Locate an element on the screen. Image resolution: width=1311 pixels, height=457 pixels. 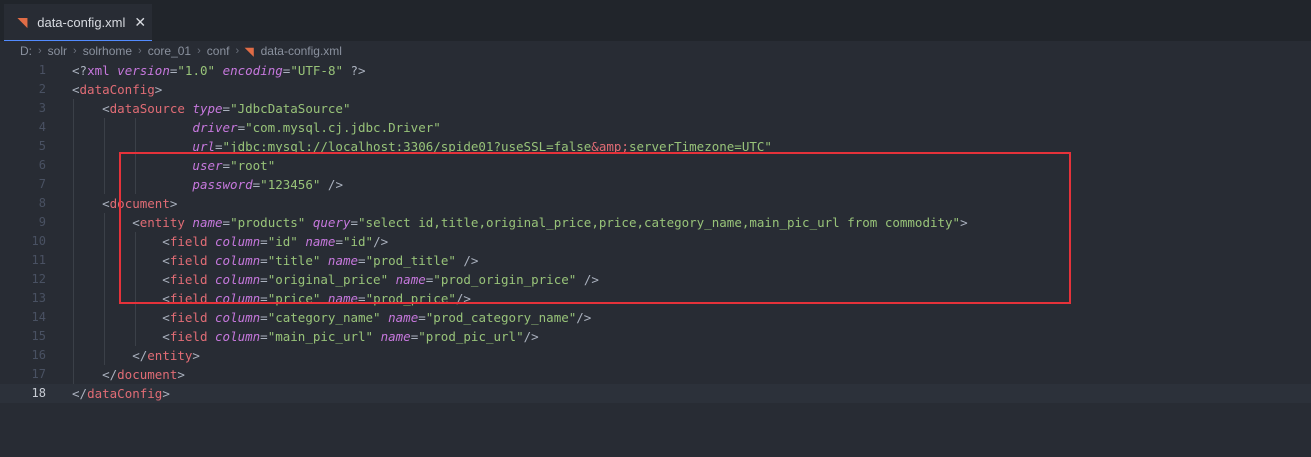
code-line: 3 <dataSource type="JdbcDataSource" is located at coordinates (655, 108).